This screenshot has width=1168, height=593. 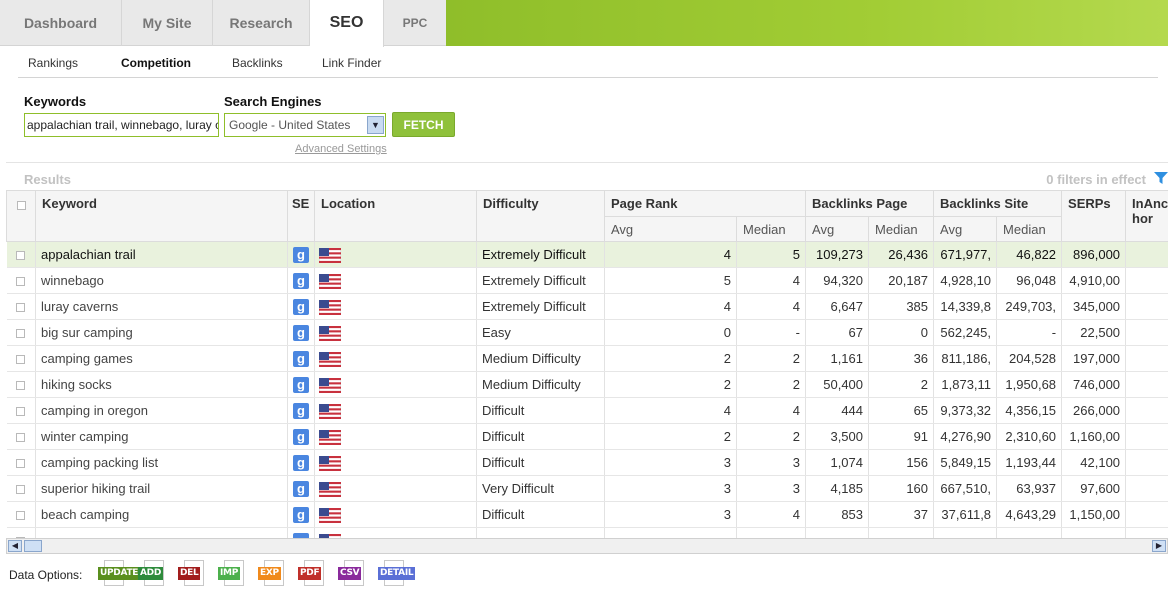 What do you see at coordinates (1029, 229) in the screenshot?
I see `col-bs-median: Median` at bounding box center [1029, 229].